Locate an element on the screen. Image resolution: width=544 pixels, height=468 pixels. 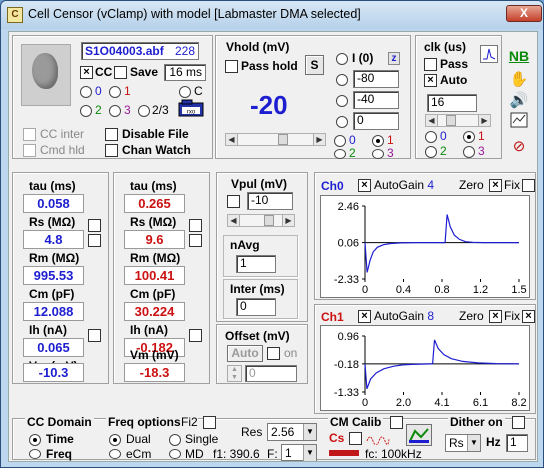
clk-scroll-thumb is located at coordinates (451, 120).